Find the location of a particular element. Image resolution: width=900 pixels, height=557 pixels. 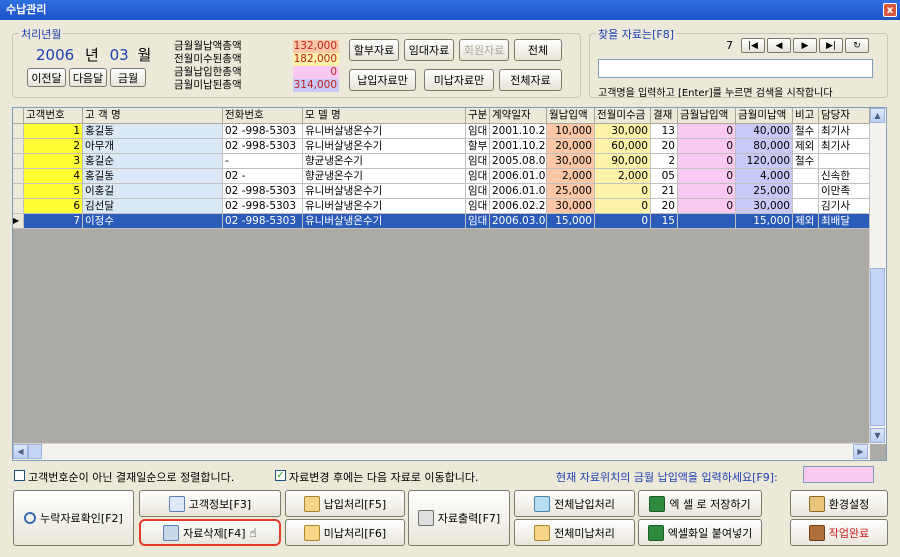

cell-pay-day: 21 is located at coordinates (664, 191).